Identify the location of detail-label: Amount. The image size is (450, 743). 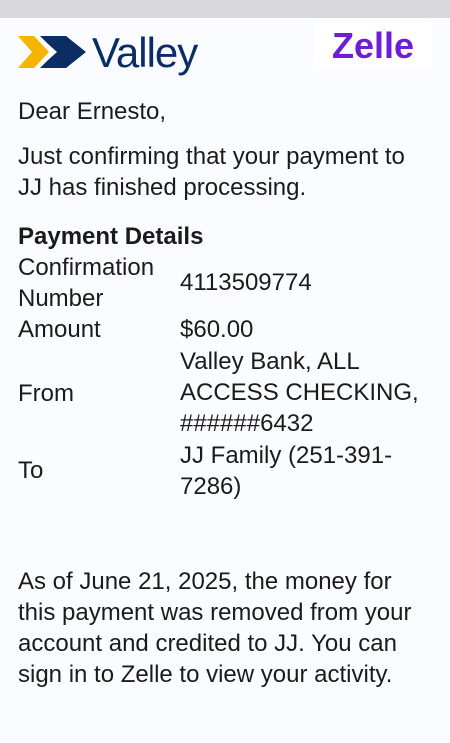
(59, 329).